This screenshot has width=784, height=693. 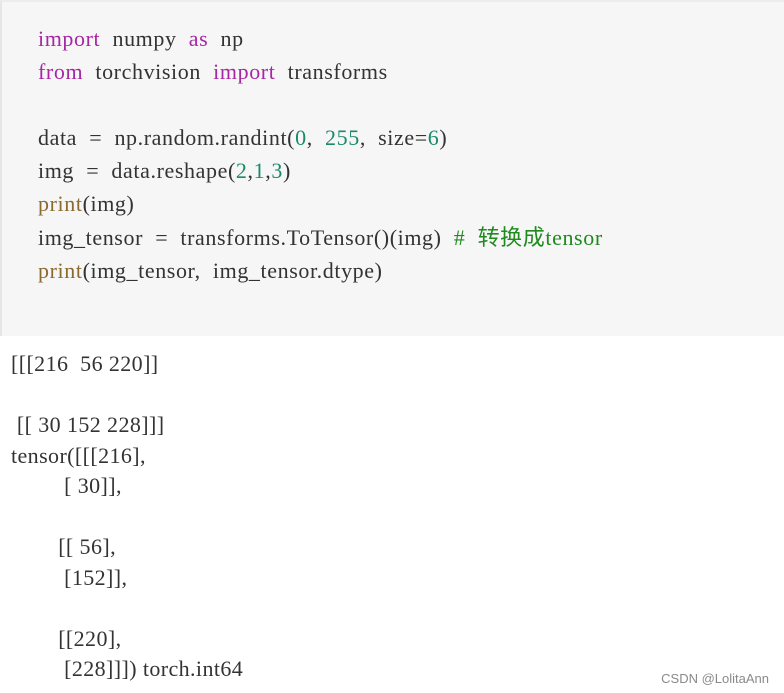 I want to click on output-line: [[[216 56 220]], so click(x=85, y=363).